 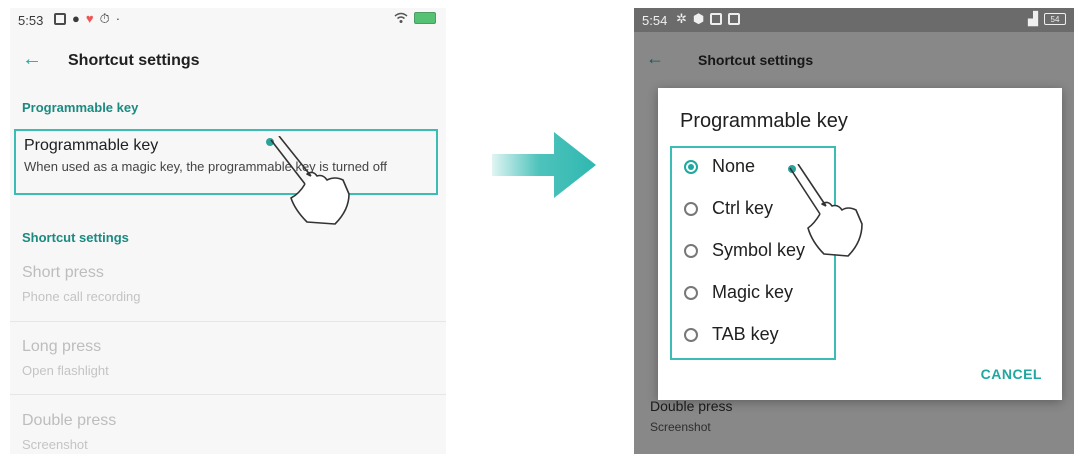 What do you see at coordinates (62, 346) in the screenshot?
I see `item-title: Long press` at bounding box center [62, 346].